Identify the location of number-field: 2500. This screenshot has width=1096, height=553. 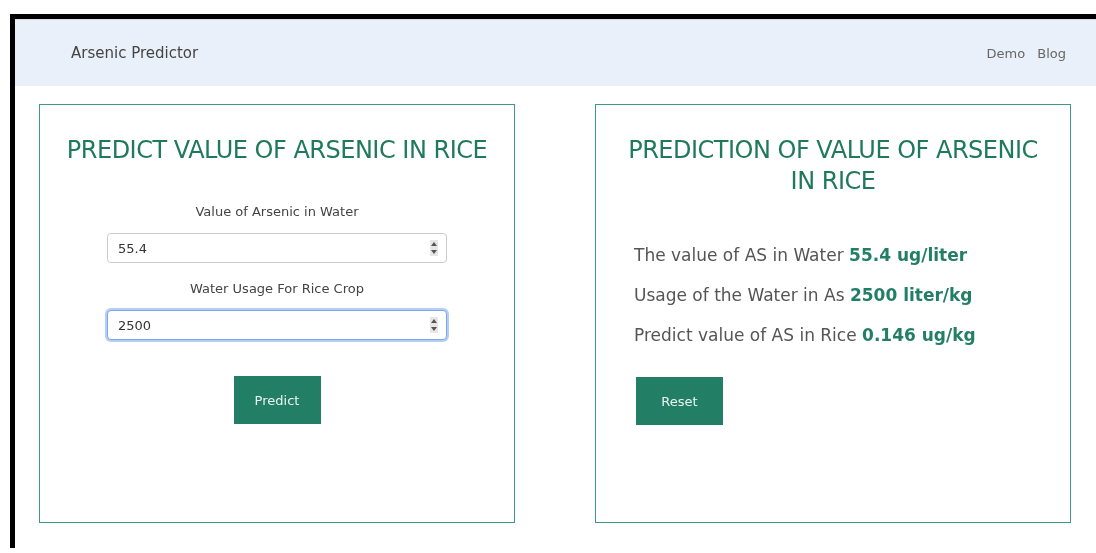
(277, 325).